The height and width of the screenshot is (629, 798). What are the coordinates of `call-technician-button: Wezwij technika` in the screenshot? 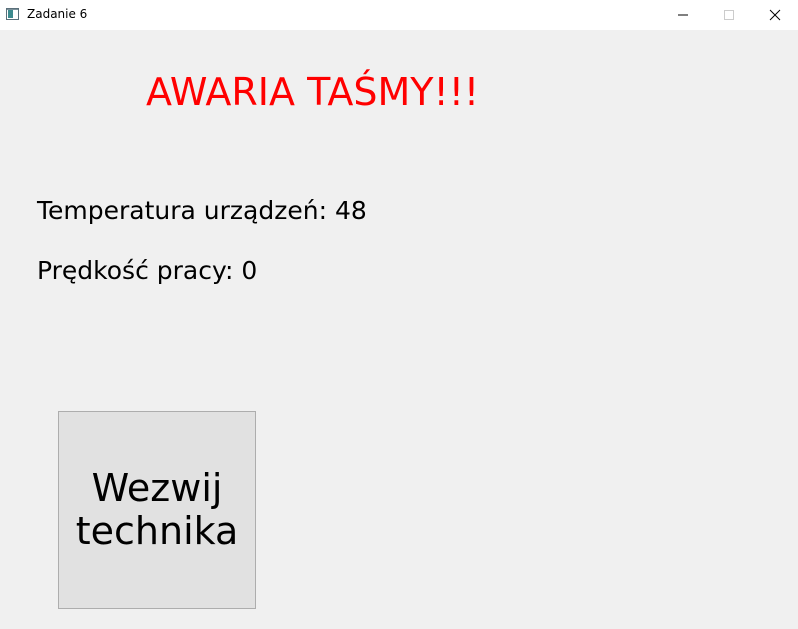 It's located at (157, 510).